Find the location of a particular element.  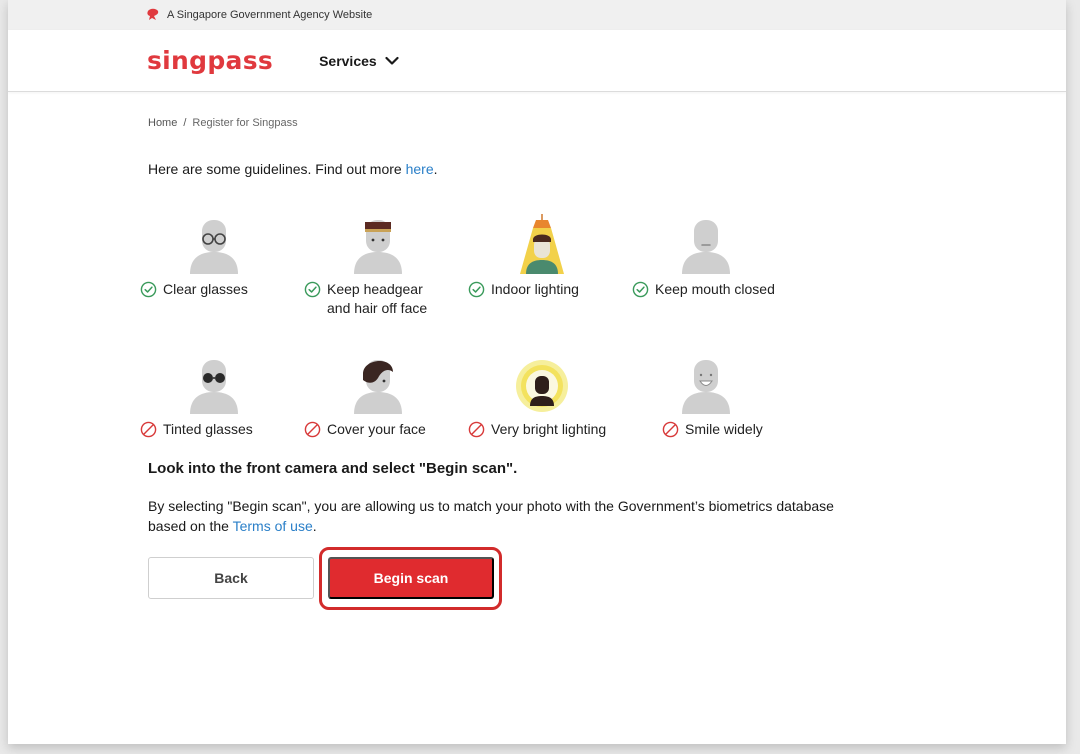

guideline-mouth-closed: Keep mouth closed is located at coordinates (714, 266).